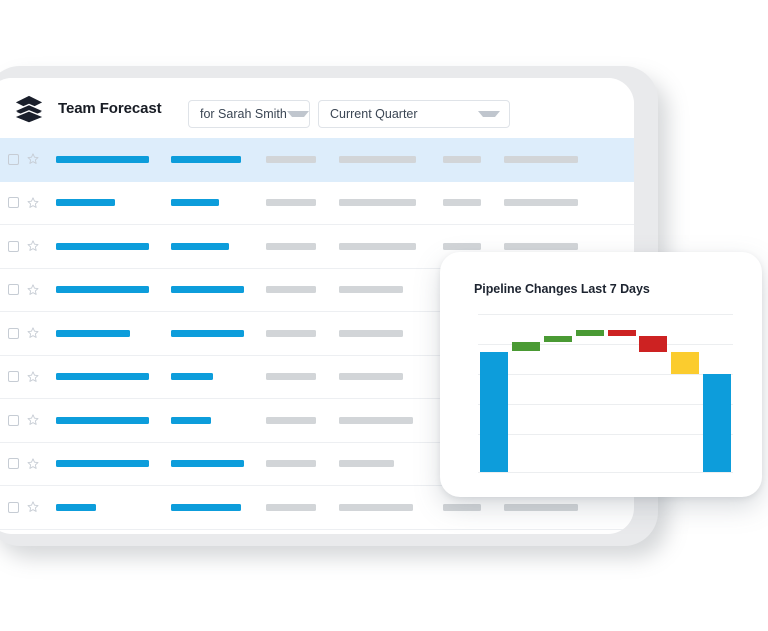 The image size is (768, 631). Describe the element at coordinates (374, 114) in the screenshot. I see `filter-period-value: Current Quarter` at that location.